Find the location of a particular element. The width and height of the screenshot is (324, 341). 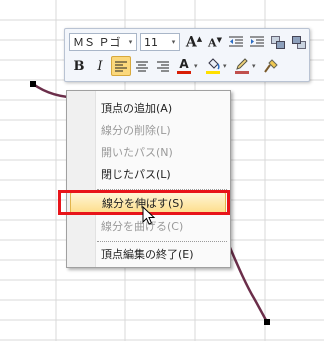

font-color-icon: A is located at coordinates (184, 64).